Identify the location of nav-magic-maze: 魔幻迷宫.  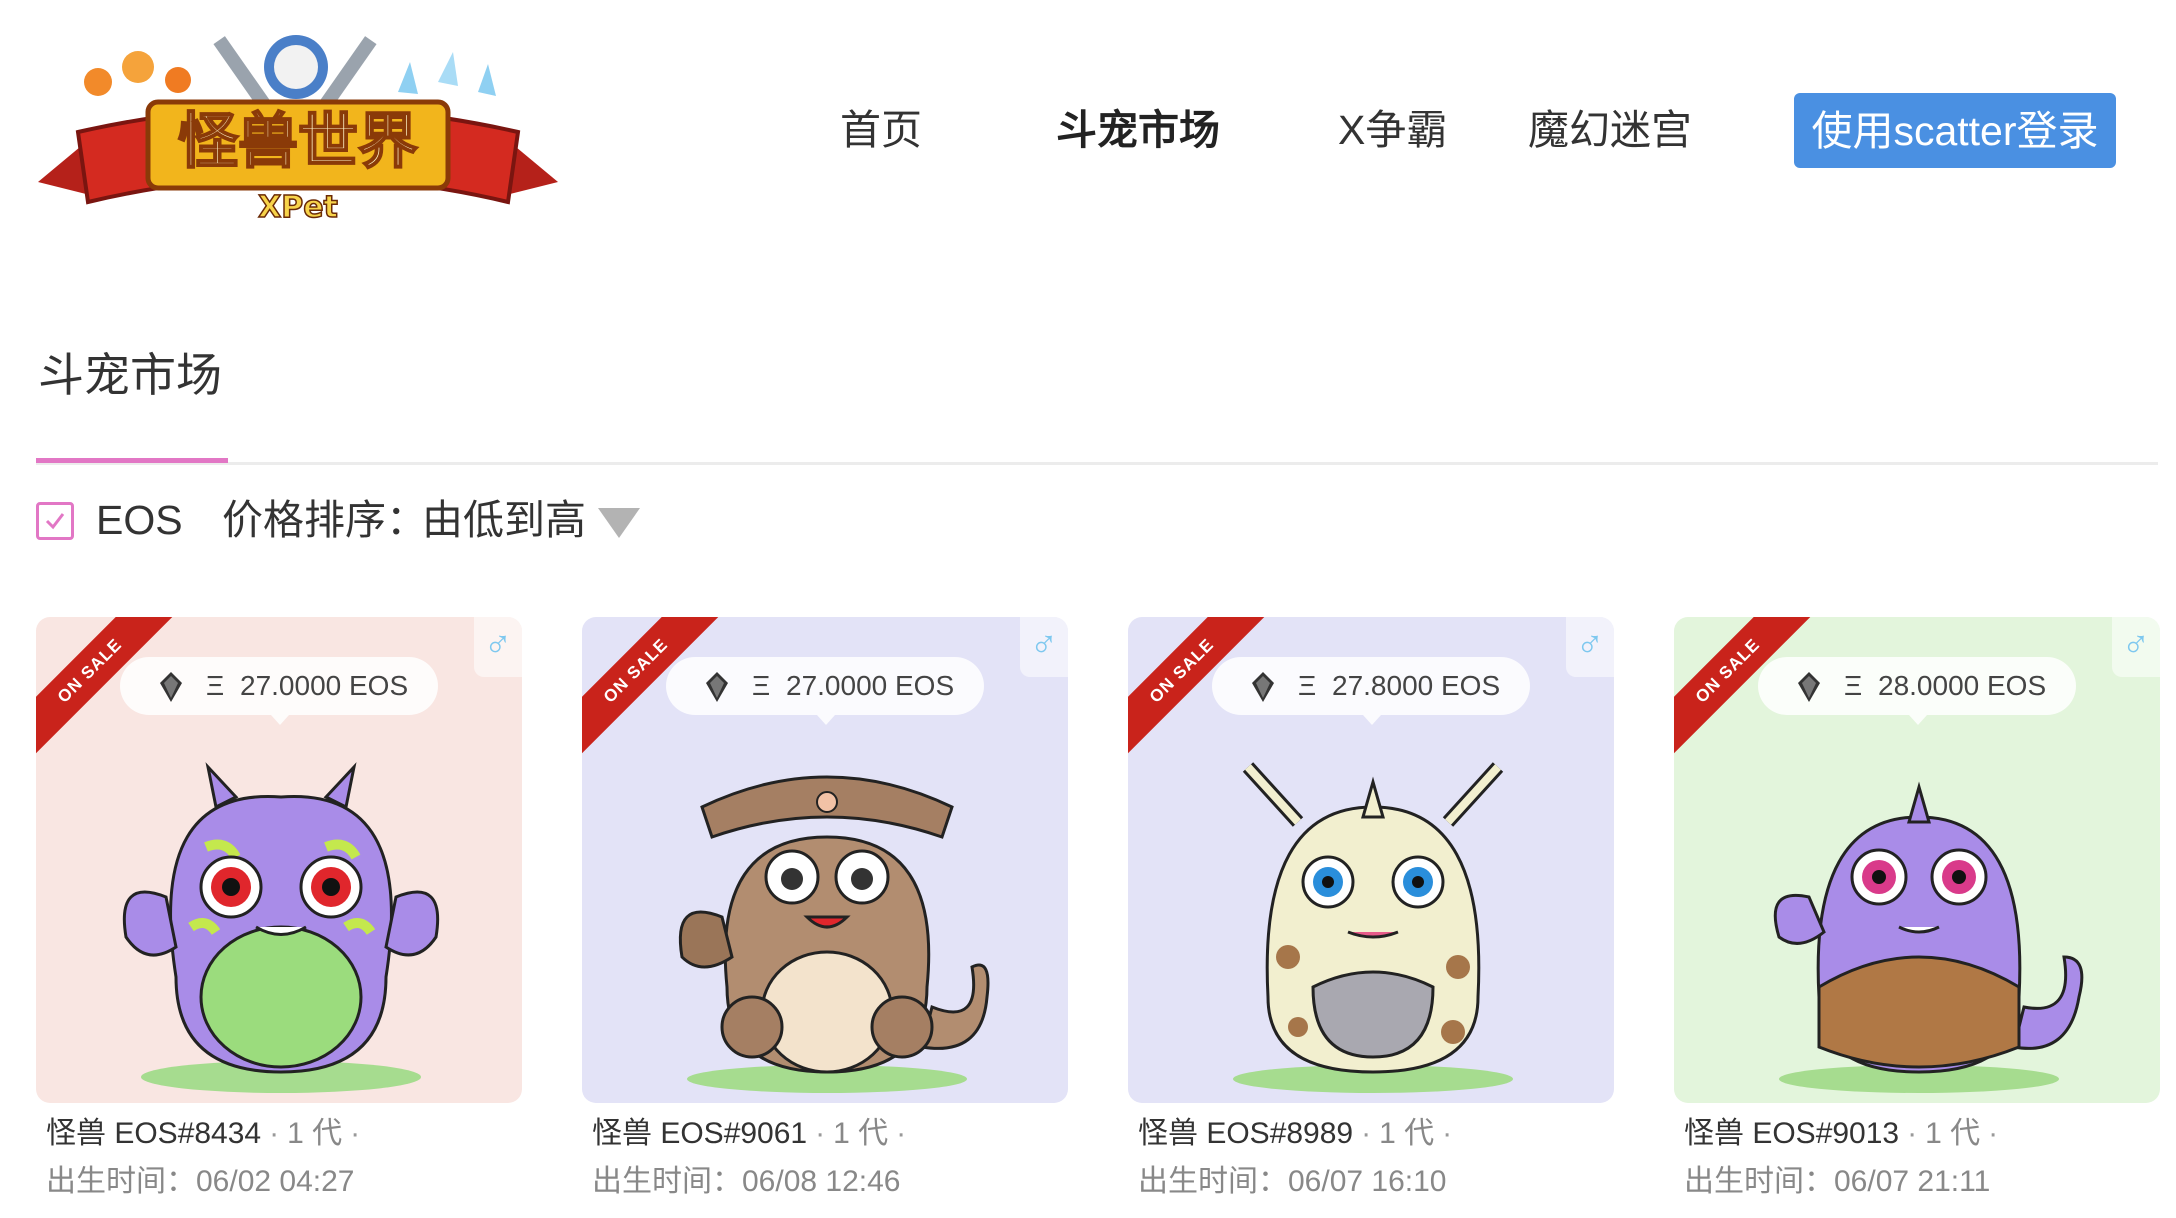
(1610, 130).